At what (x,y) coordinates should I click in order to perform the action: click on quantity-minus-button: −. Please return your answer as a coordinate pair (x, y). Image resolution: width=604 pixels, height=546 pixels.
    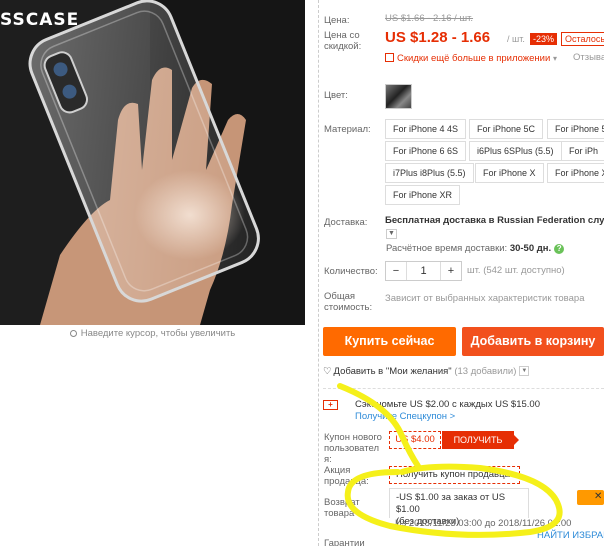
    Looking at the image, I should click on (396, 271).